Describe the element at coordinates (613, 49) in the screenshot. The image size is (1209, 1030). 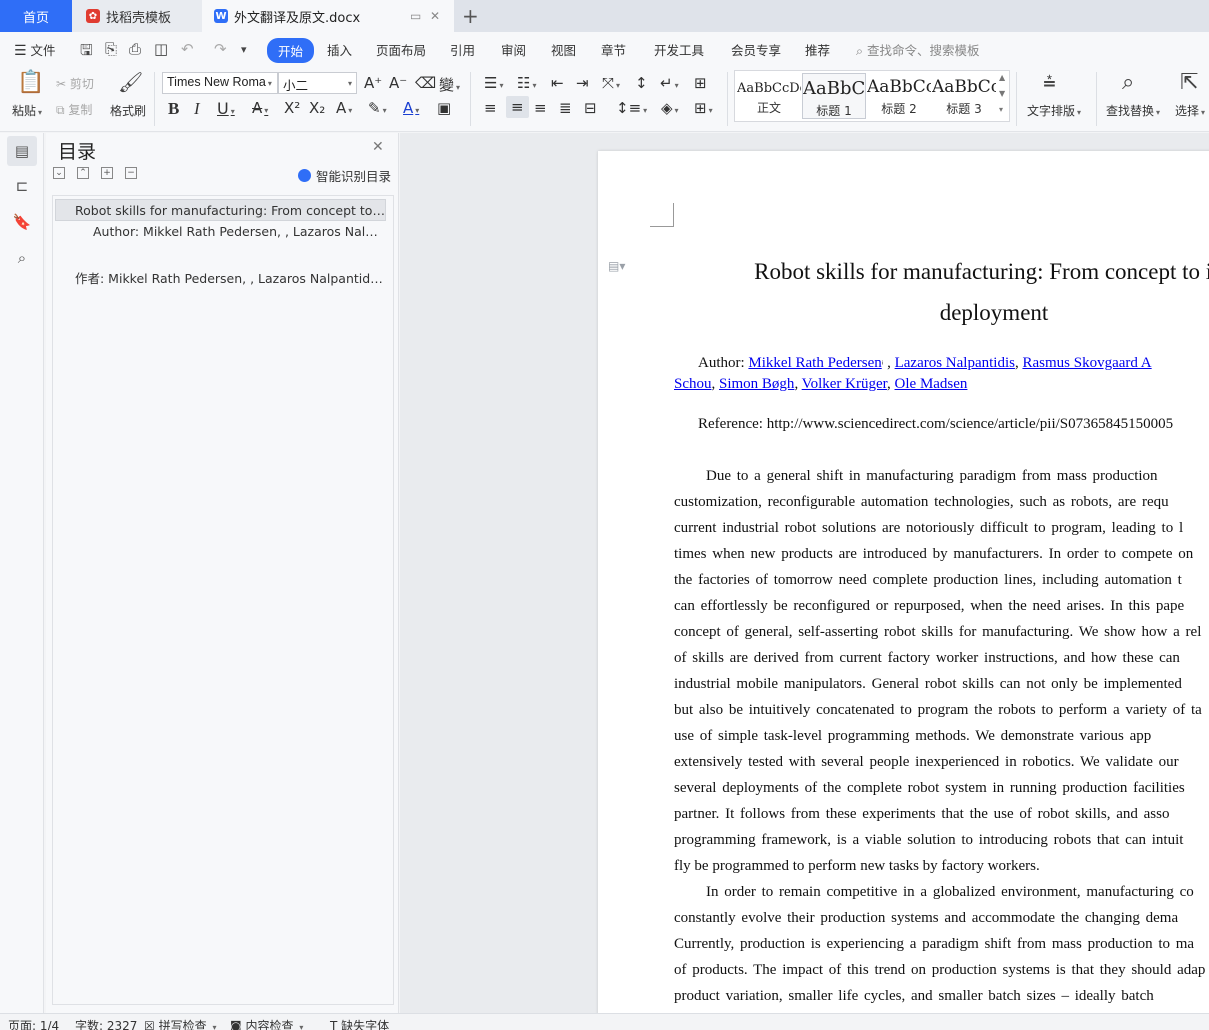
I see `menu-section: 章节` at that location.